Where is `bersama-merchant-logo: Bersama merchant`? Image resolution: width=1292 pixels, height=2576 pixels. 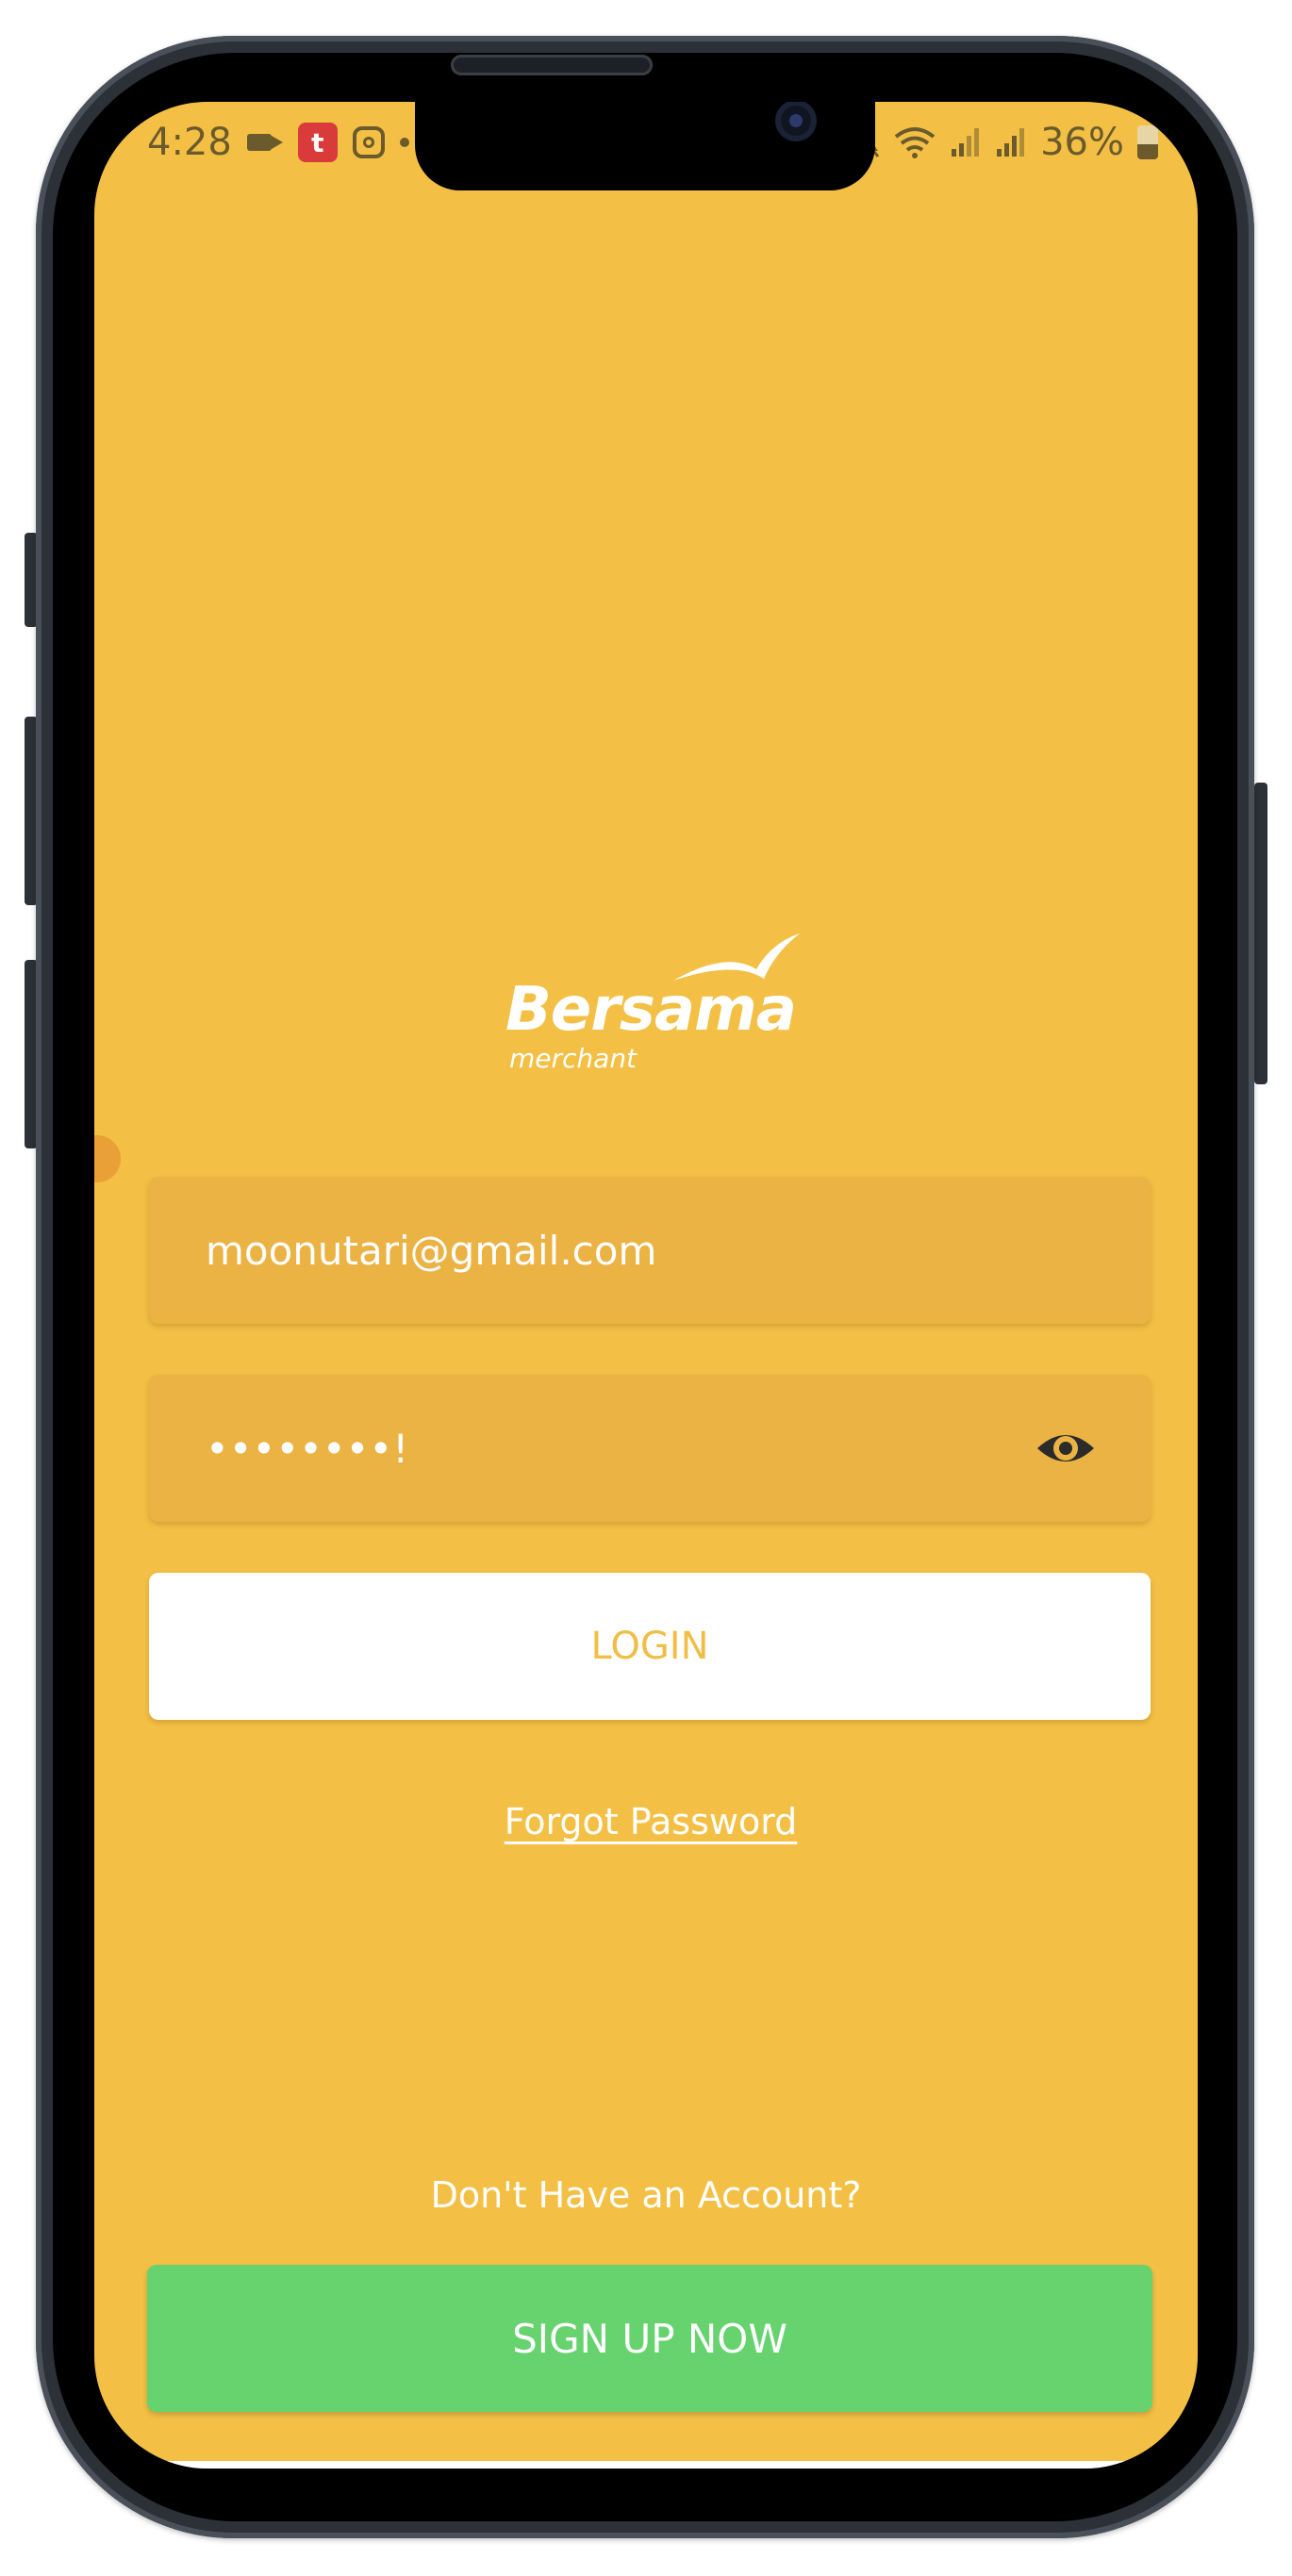
bersama-merchant-logo: Bersama merchant is located at coordinates (651, 1003).